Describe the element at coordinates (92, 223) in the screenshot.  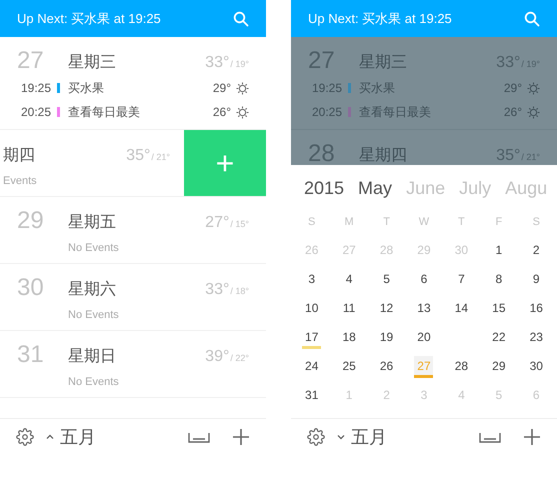
I see `weekday-label: 星期五` at that location.